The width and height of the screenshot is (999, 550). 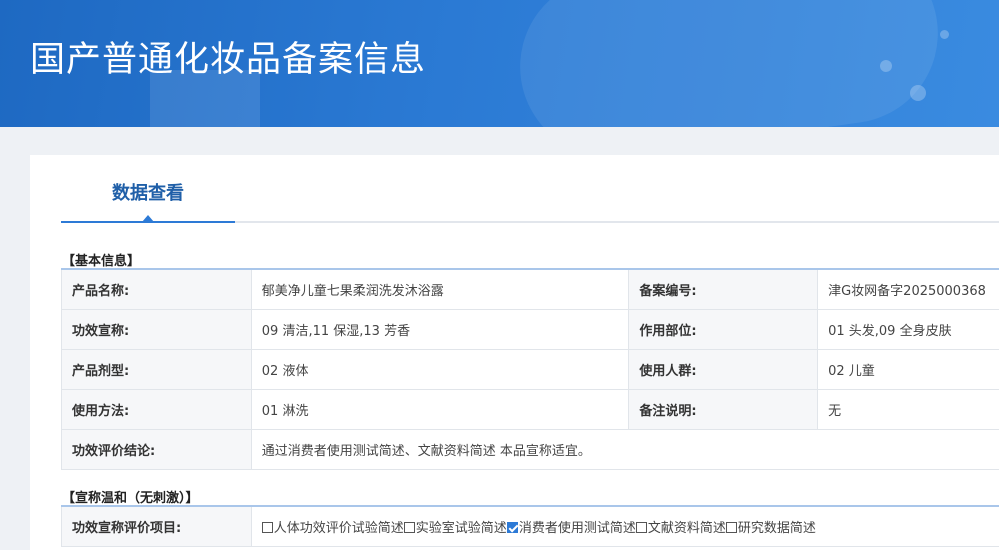 What do you see at coordinates (148, 218) in the screenshot?
I see `tab-indicator` at bounding box center [148, 218].